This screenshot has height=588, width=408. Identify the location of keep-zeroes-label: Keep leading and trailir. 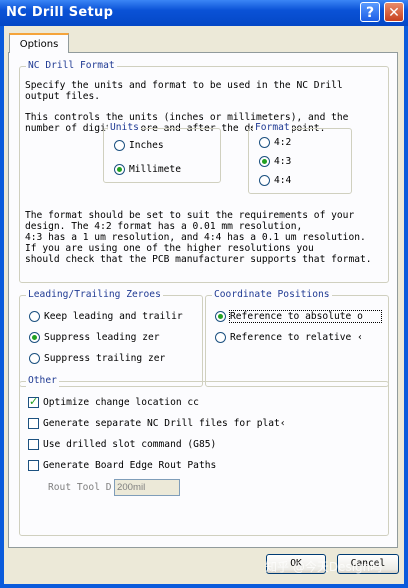
(113, 316).